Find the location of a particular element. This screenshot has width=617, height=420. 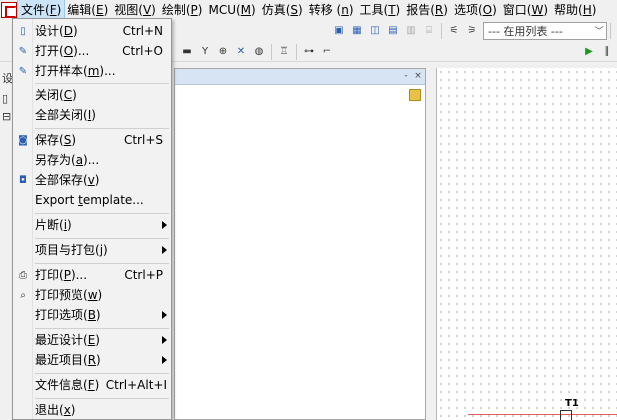

save-all-icon: ◘ is located at coordinates (23, 180).